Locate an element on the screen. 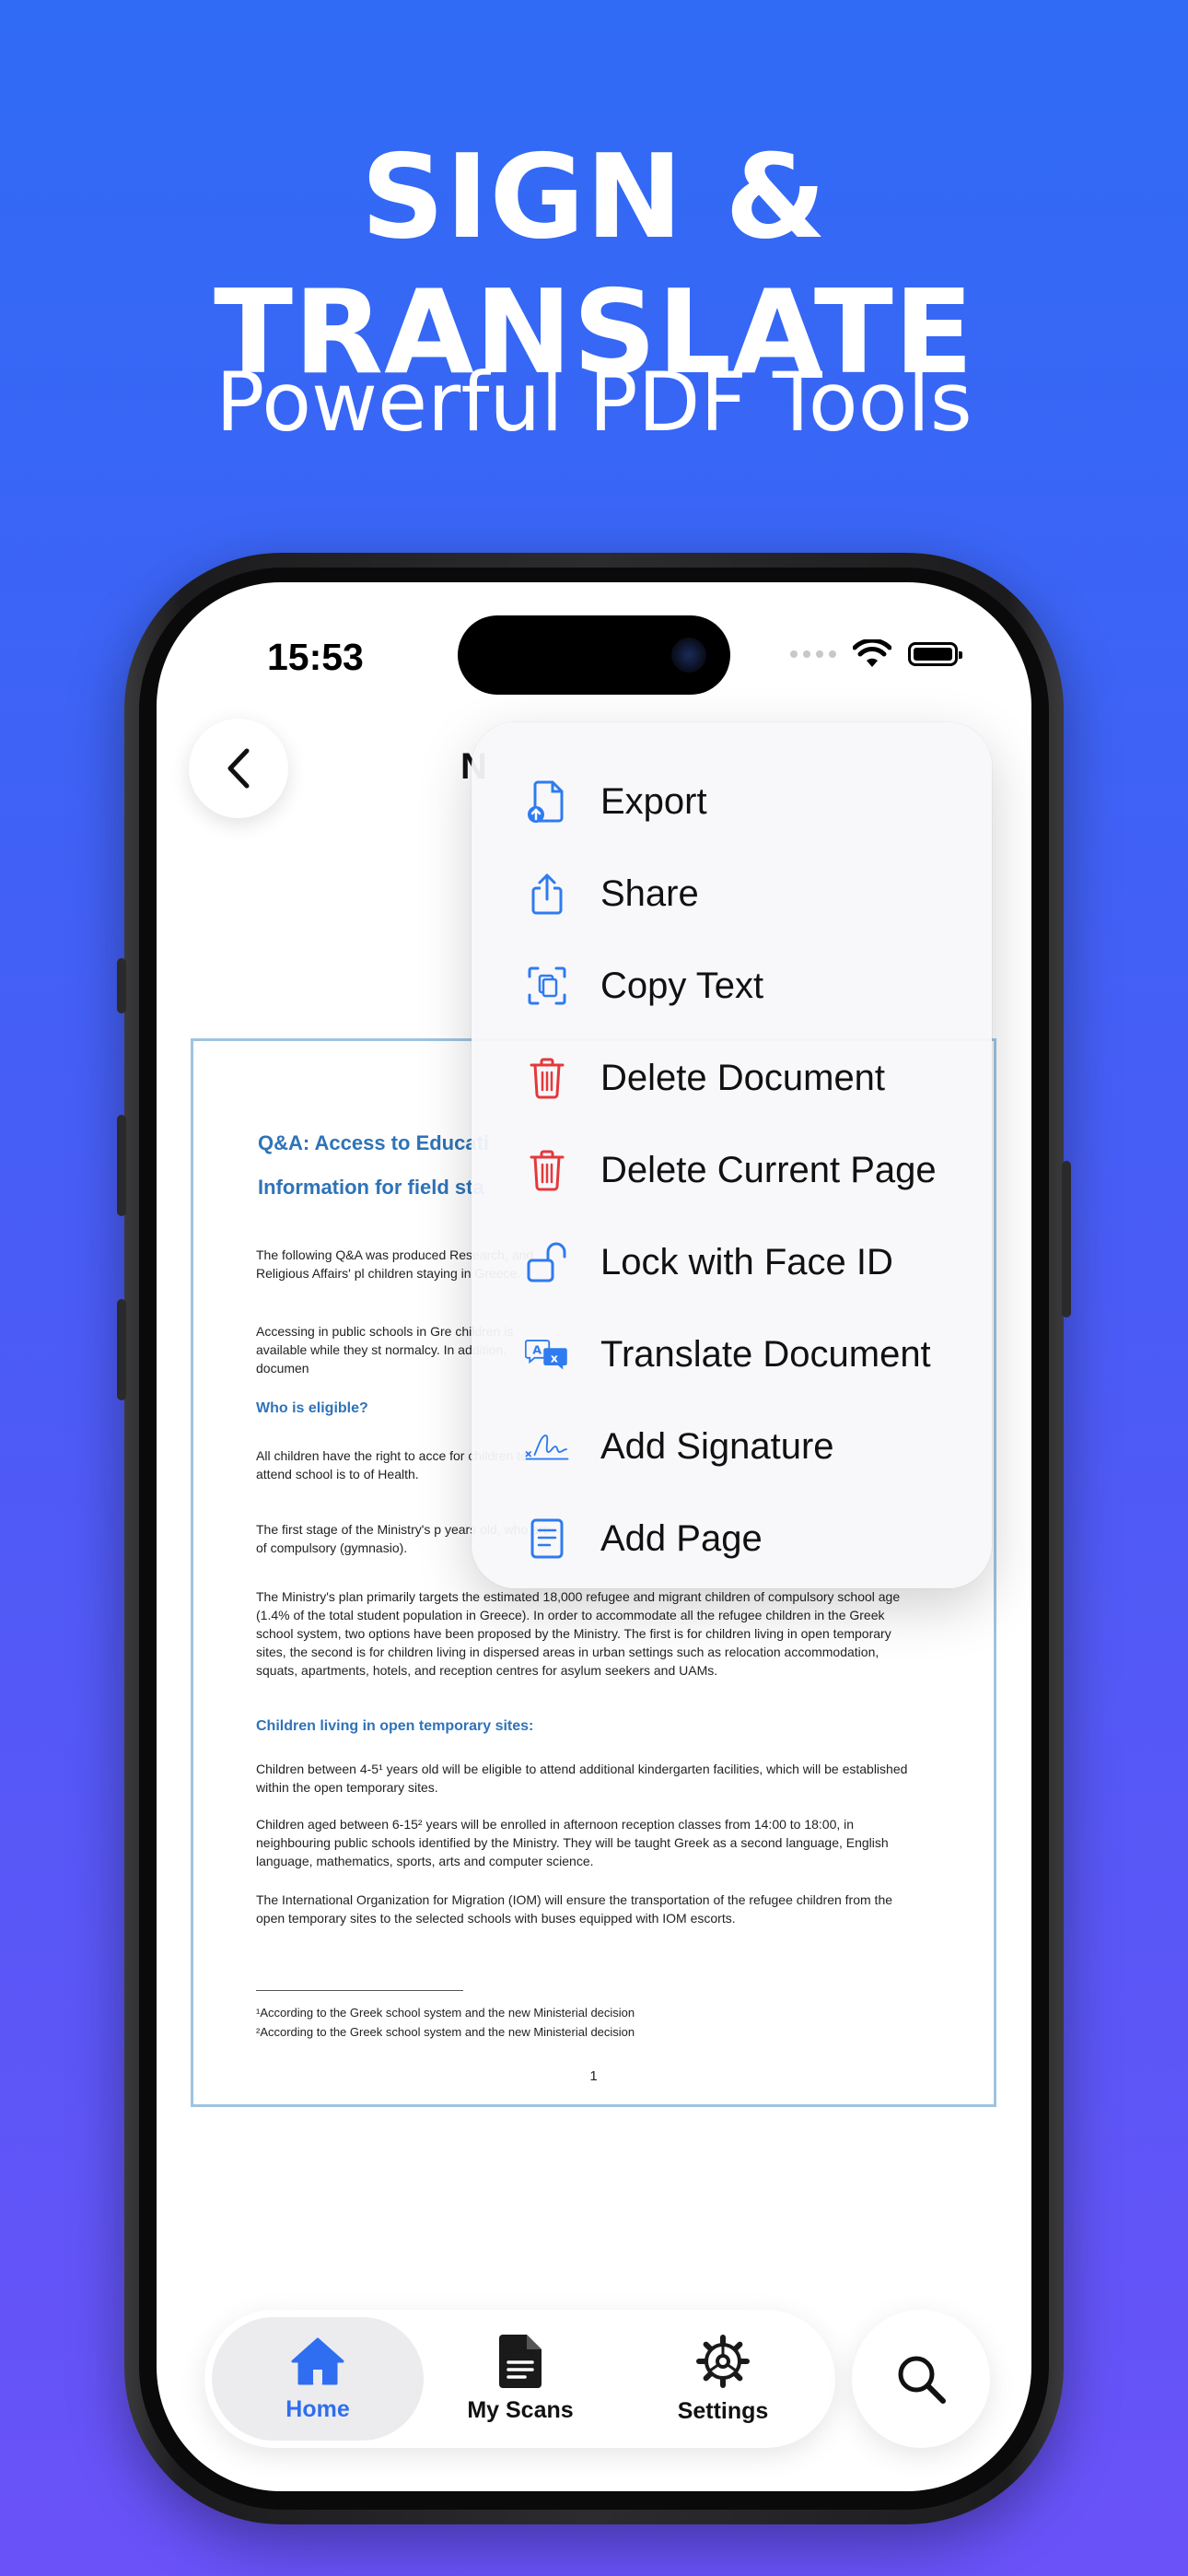  search-icon is located at coordinates (922, 2380).